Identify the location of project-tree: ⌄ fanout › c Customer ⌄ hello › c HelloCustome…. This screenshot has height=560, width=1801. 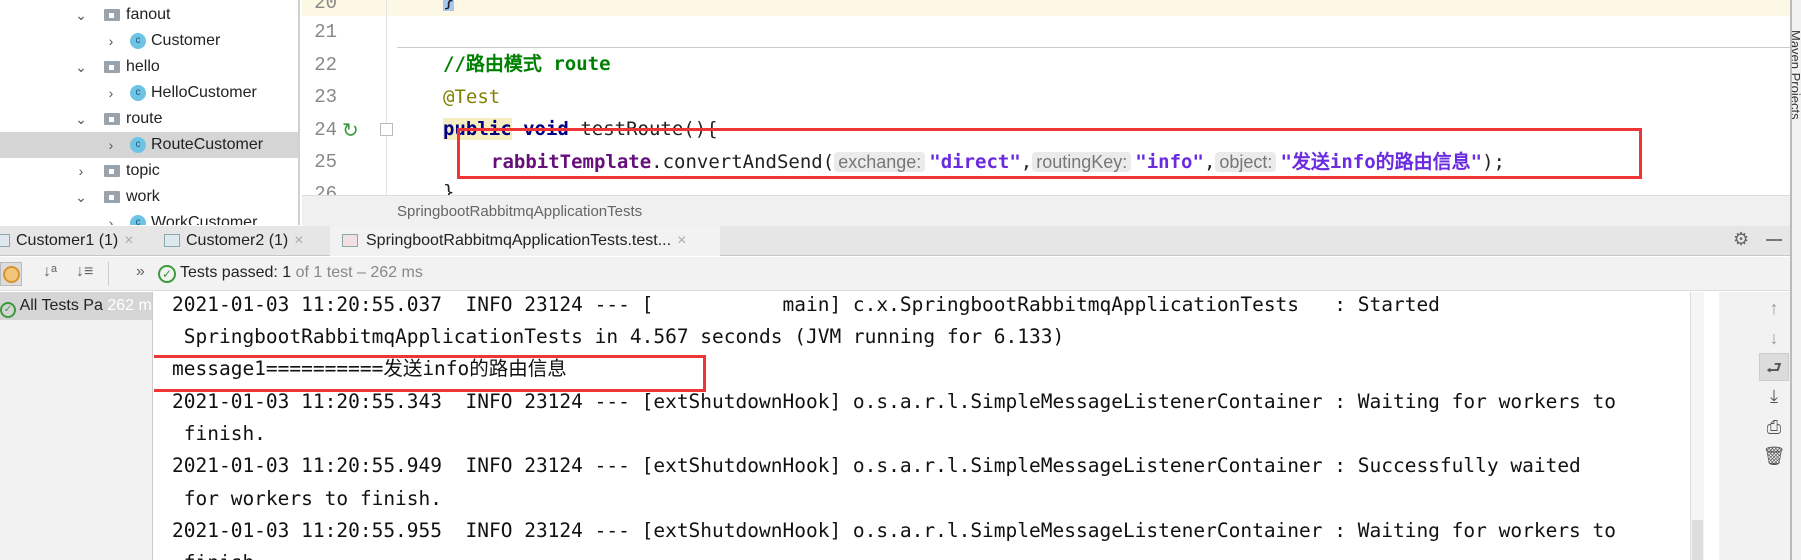
(150, 112).